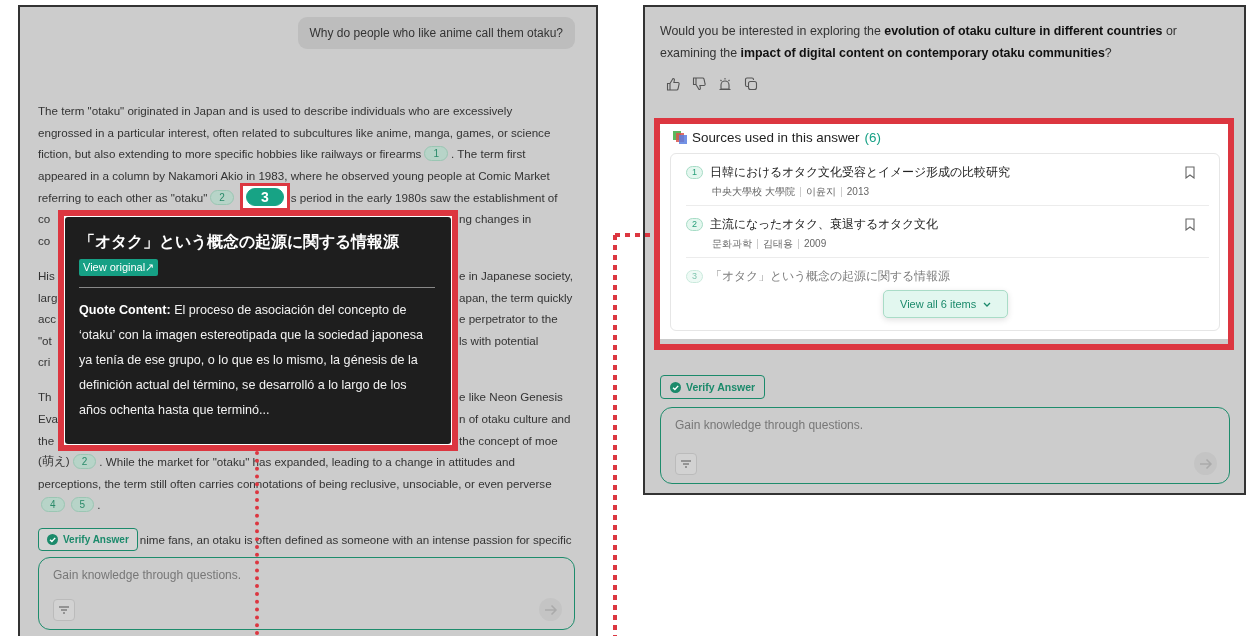 Image resolution: width=1253 pixels, height=636 pixels. Describe the element at coordinates (777, 244) in the screenshot. I see `source-meta: 김태용` at that location.